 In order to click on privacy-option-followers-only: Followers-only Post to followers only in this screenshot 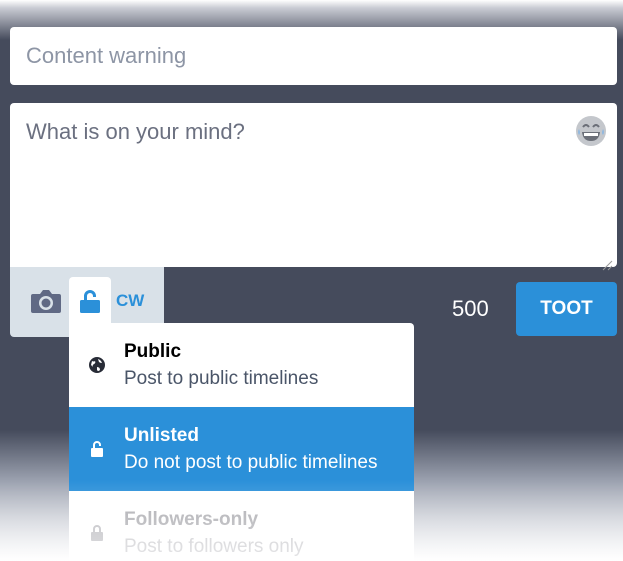, I will do `click(241, 526)`.